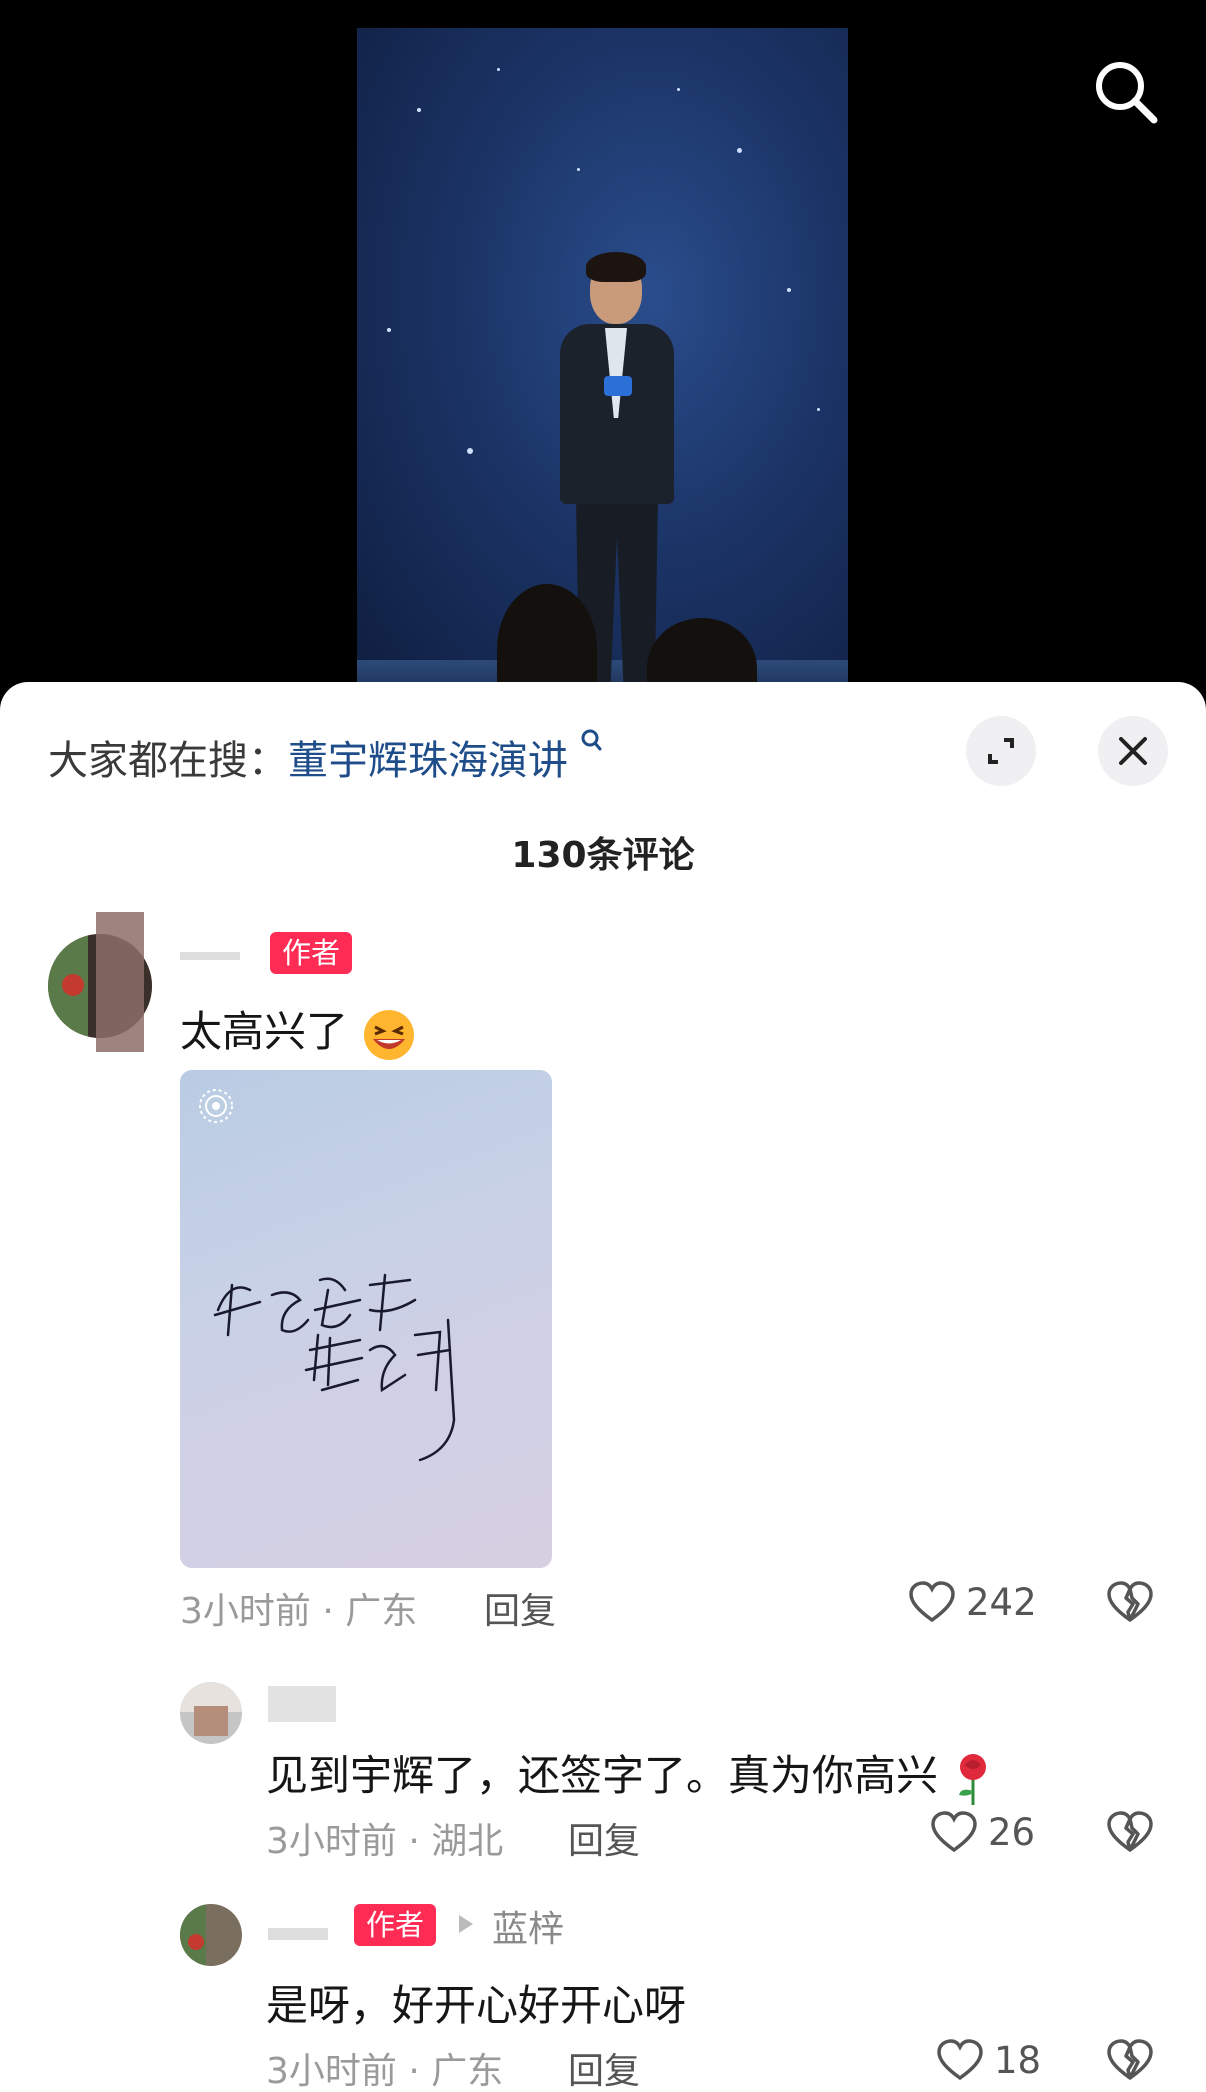  I want to click on small-search-icon, so click(587, 745).